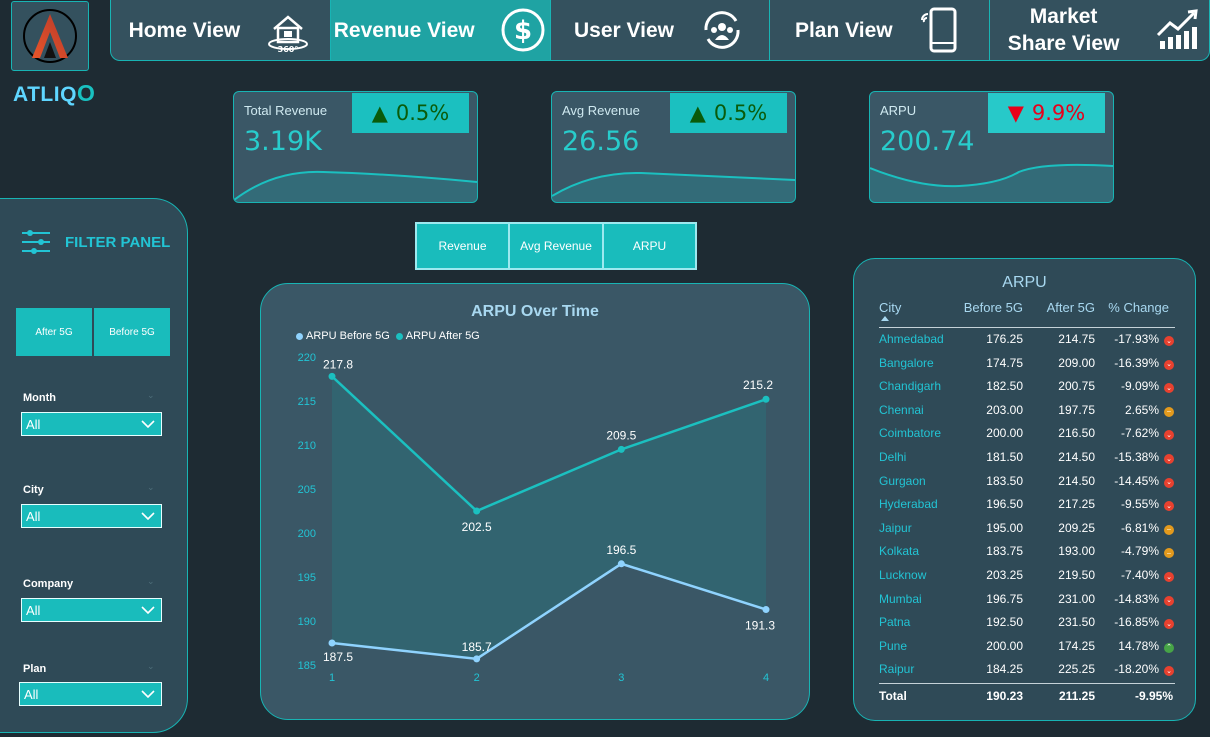 This screenshot has width=1210, height=737. What do you see at coordinates (1027, 649) in the screenshot?
I see `table-row: Pune 200.00 174.25 14.78% ⌃` at bounding box center [1027, 649].